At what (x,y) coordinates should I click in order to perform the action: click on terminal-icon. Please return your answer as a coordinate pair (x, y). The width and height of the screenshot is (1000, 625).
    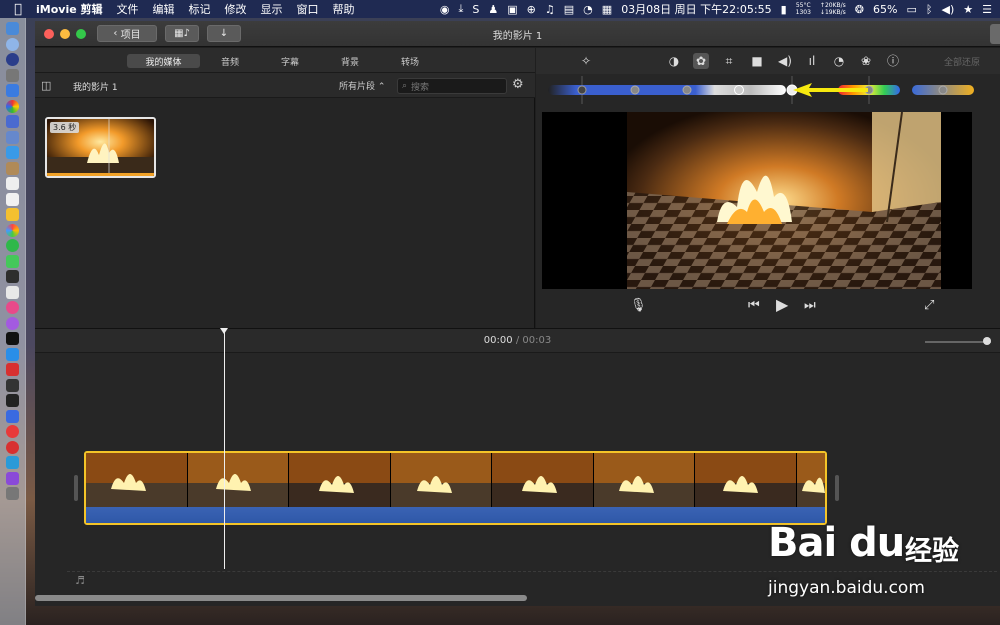
    Looking at the image, I should click on (12, 385).